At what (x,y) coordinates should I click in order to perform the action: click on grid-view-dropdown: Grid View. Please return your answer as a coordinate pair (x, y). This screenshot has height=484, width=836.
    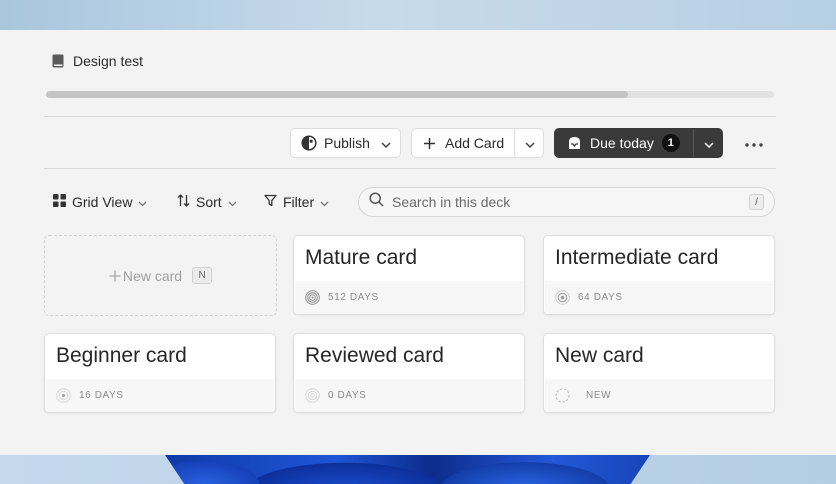
    Looking at the image, I should click on (100, 202).